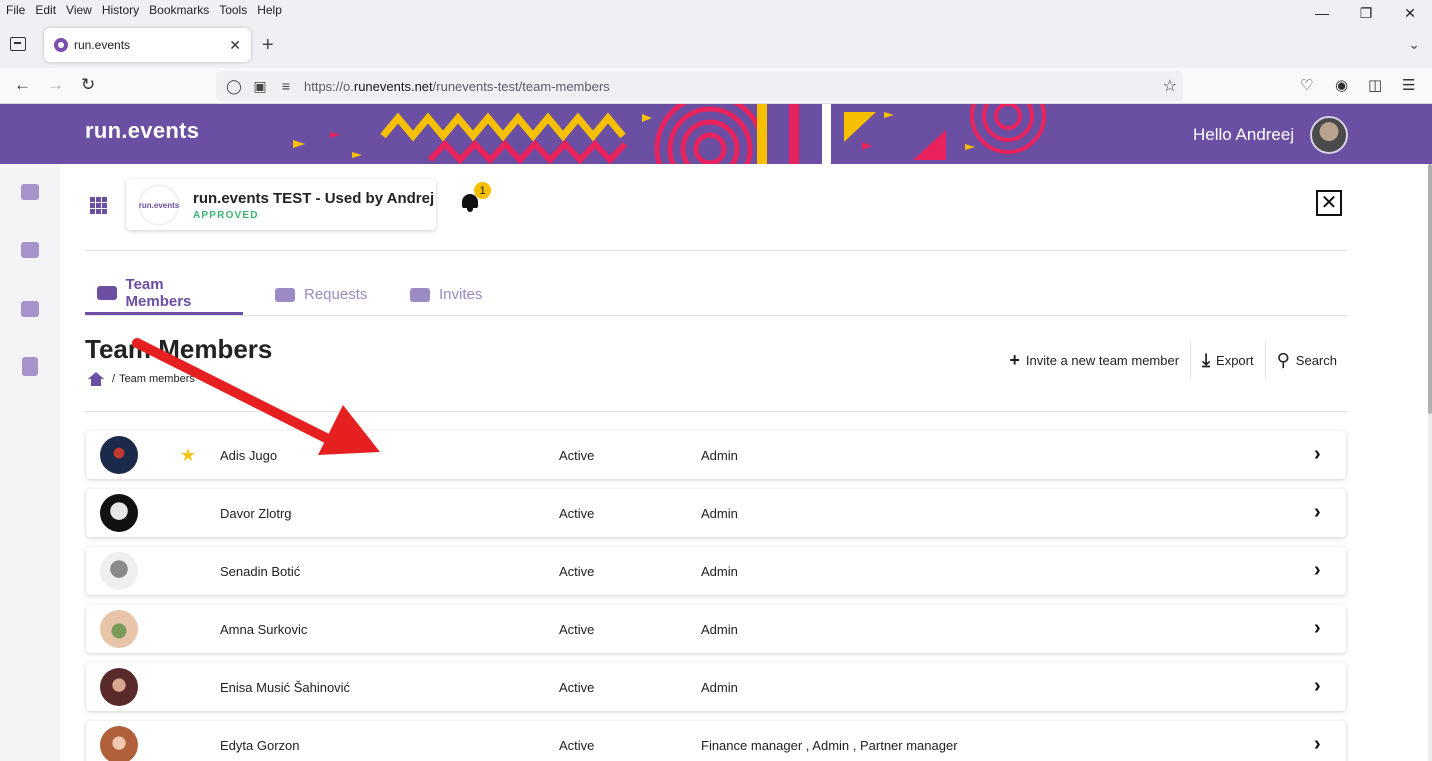 The height and width of the screenshot is (761, 1432). Describe the element at coordinates (264, 629) in the screenshot. I see `member-name: Amna Surkovic` at that location.